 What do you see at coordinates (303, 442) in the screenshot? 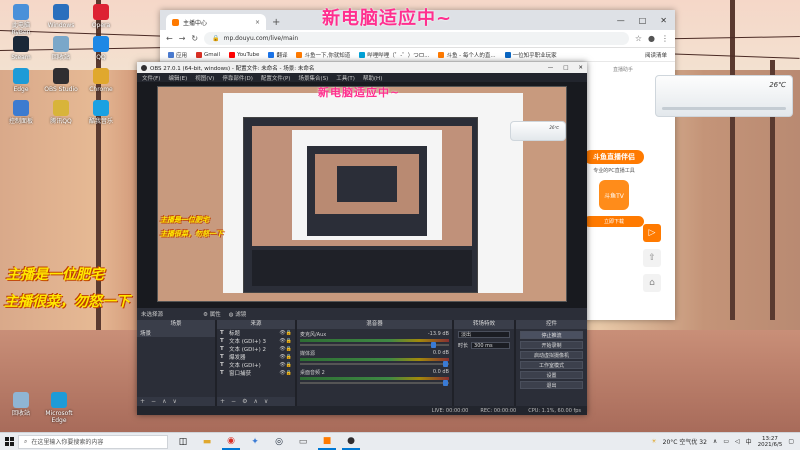
I see `app-monitor-icon: ▭` at bounding box center [303, 442].